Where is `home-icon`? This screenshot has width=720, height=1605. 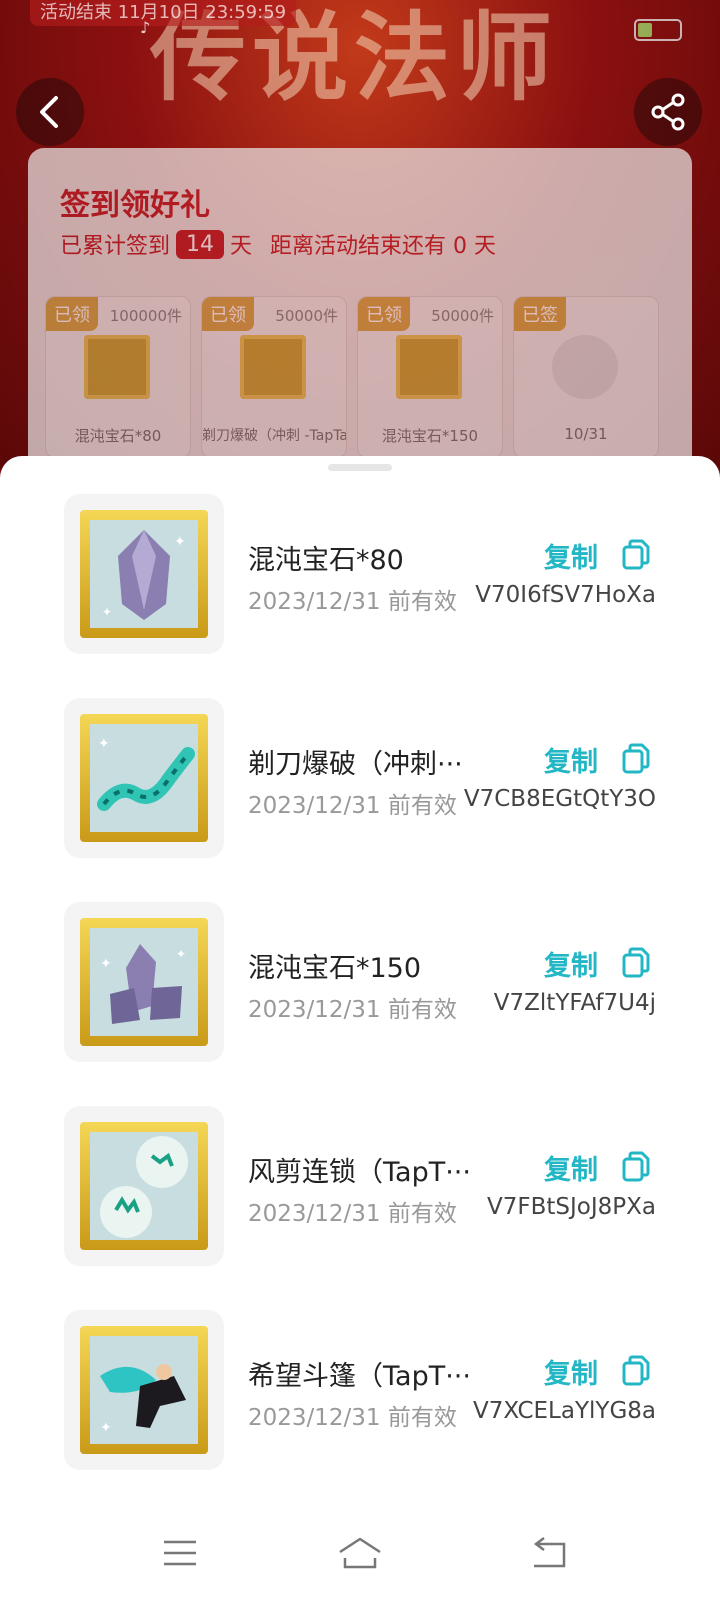
home-icon is located at coordinates (360, 1553).